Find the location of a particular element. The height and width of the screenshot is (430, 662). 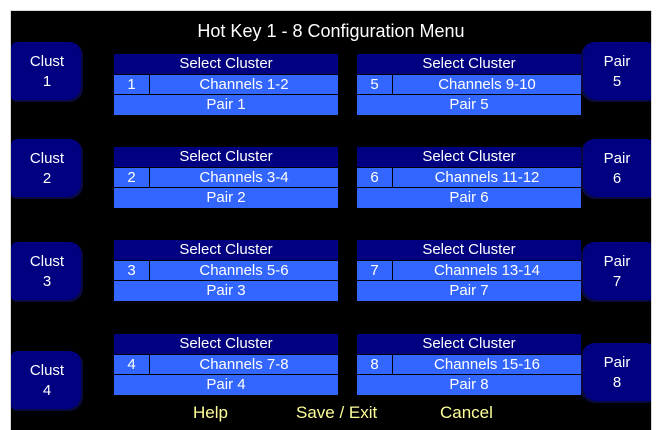

clust-1-button: Clust 1 is located at coordinates (47, 72).